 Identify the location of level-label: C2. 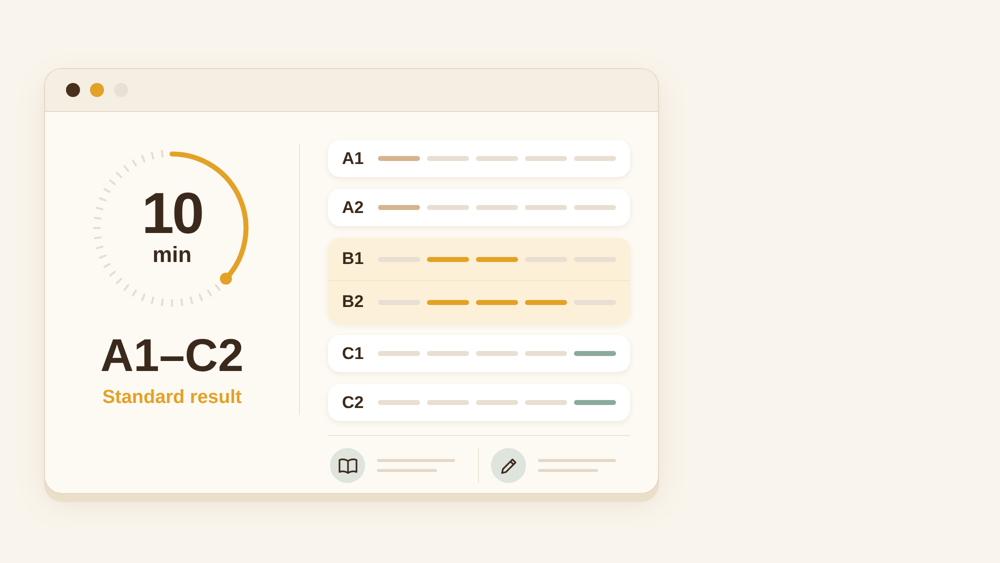
(353, 403).